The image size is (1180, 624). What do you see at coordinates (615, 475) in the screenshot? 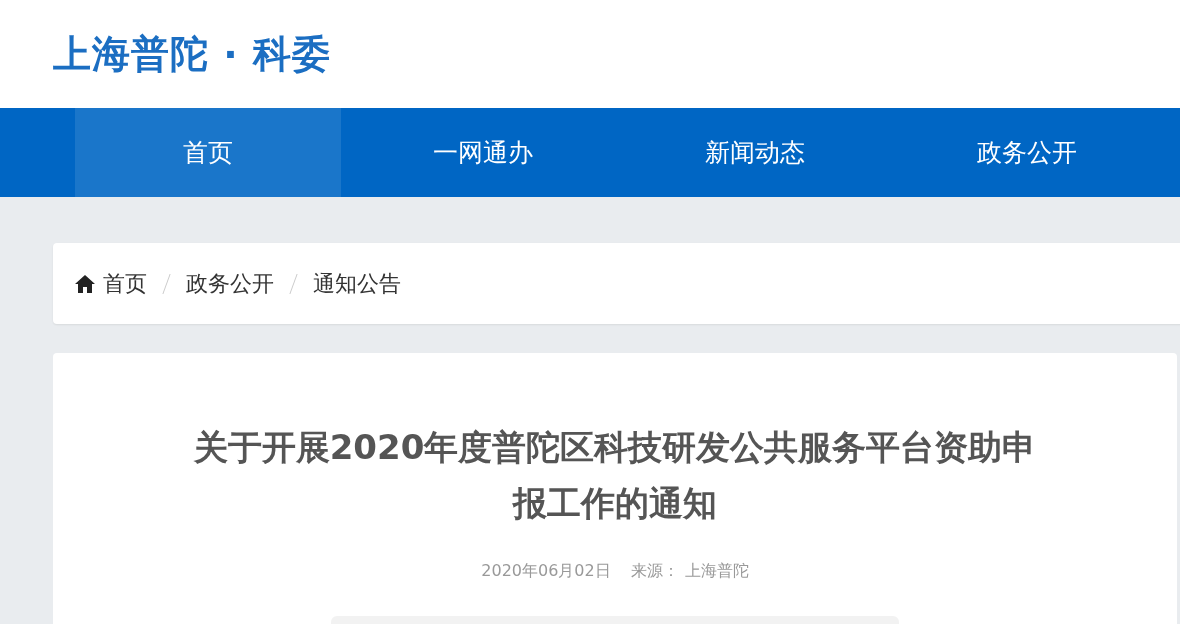
I see `article-title: 关于开展2020年度普陀区科技研发公共服务平台资助申报工作的通知` at bounding box center [615, 475].